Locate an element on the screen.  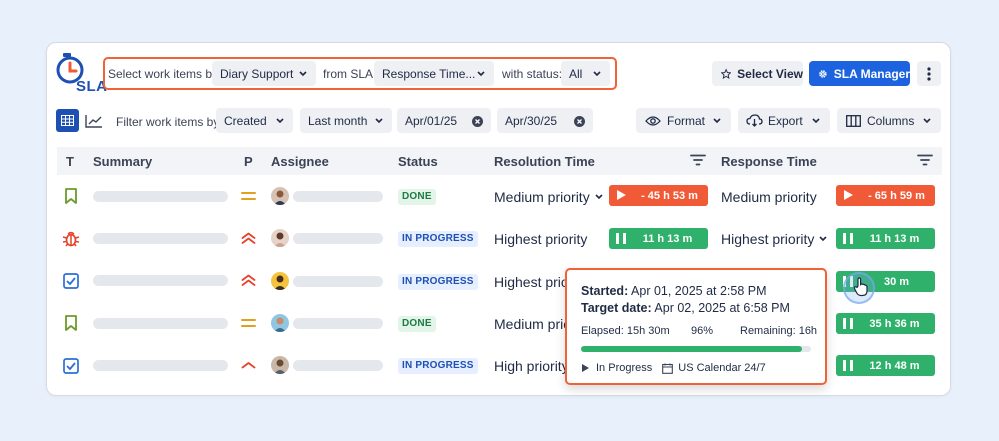
filter-label: Filter work items by: is located at coordinates (169, 122).